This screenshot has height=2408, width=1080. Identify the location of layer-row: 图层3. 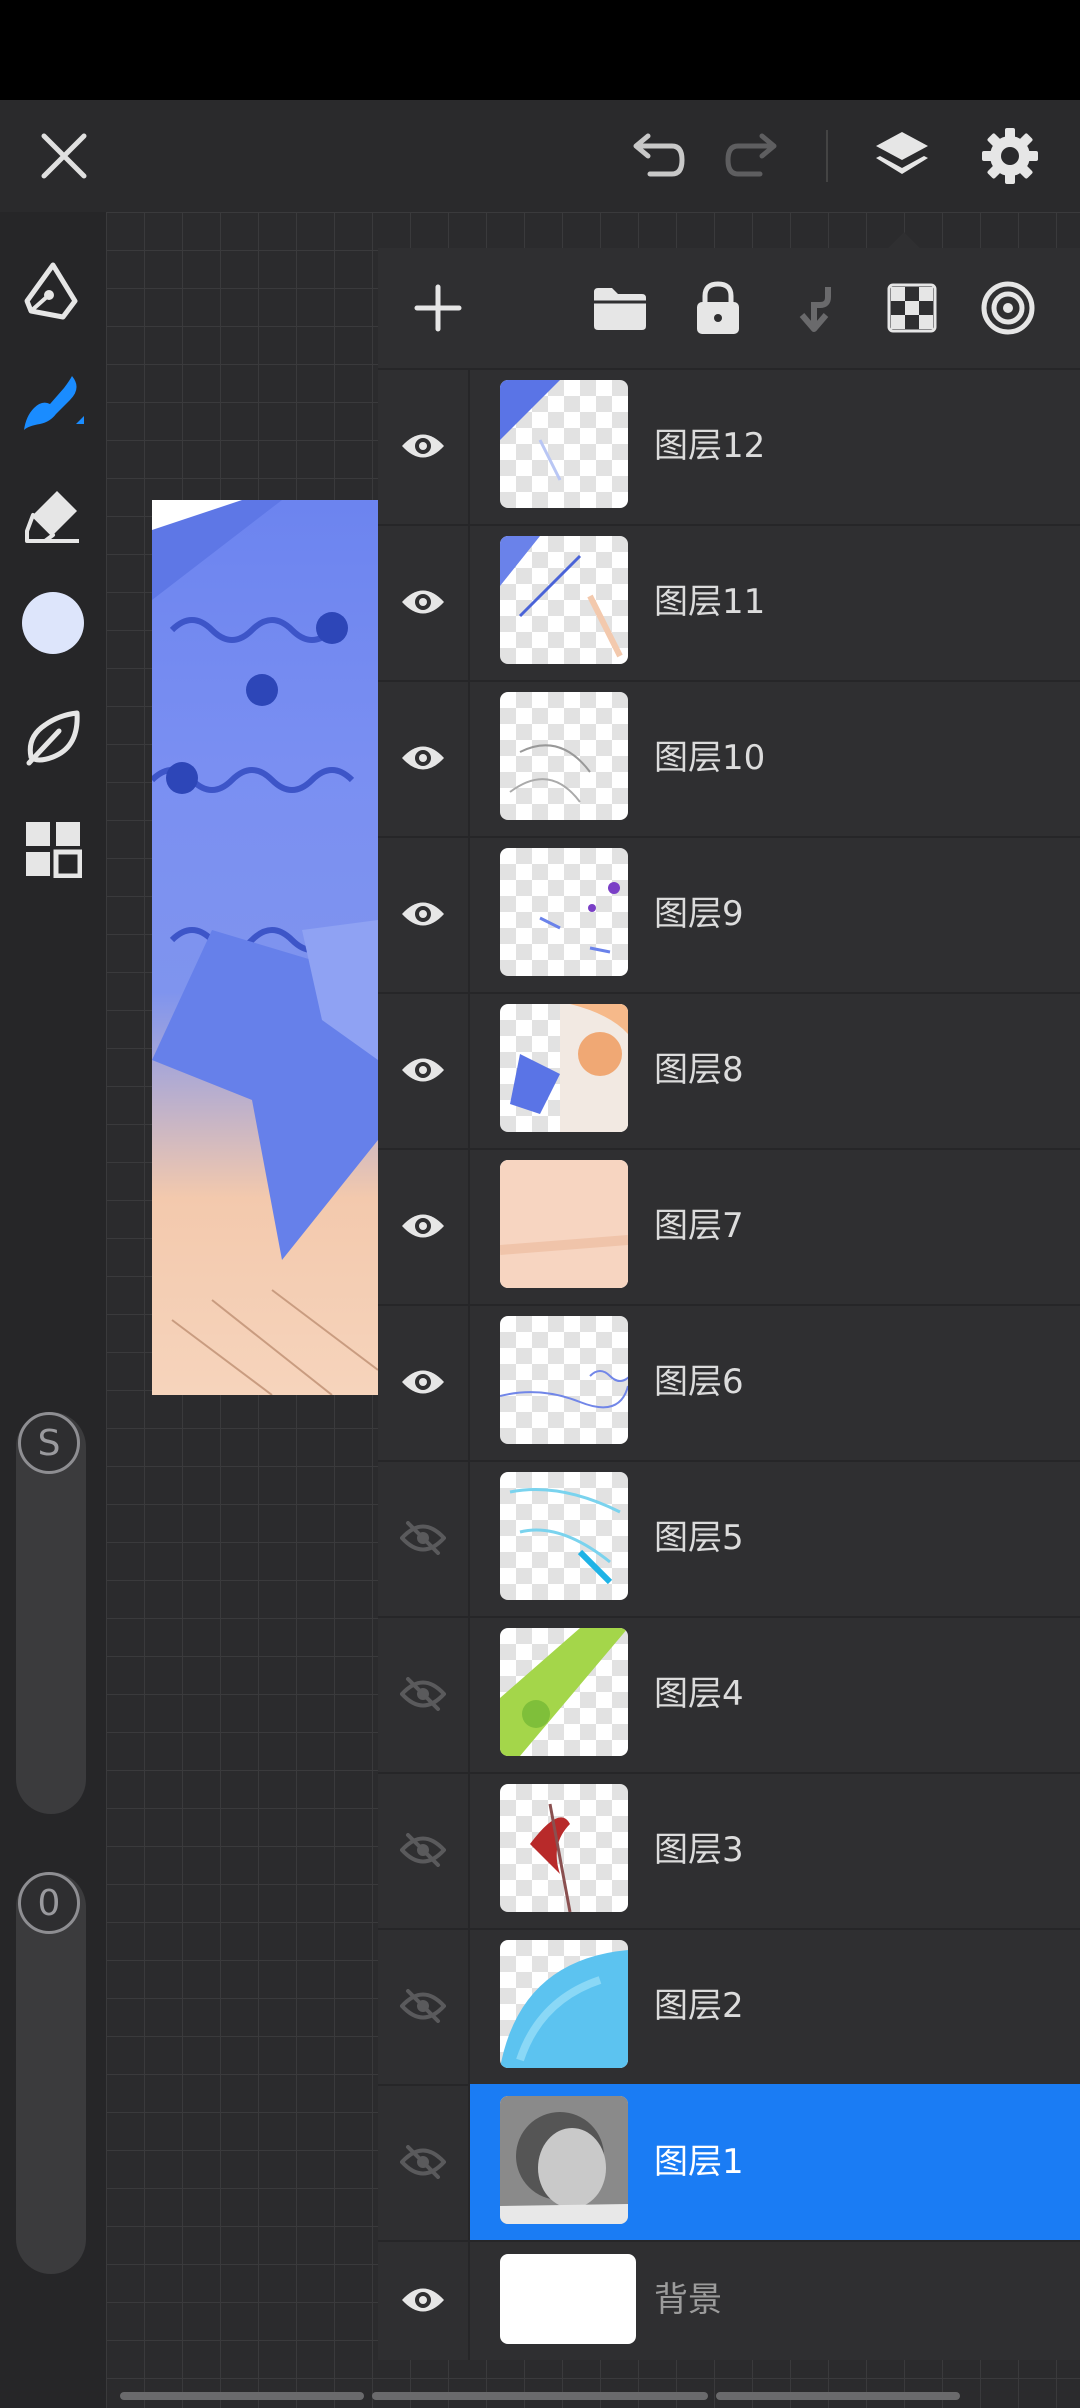
(729, 1851).